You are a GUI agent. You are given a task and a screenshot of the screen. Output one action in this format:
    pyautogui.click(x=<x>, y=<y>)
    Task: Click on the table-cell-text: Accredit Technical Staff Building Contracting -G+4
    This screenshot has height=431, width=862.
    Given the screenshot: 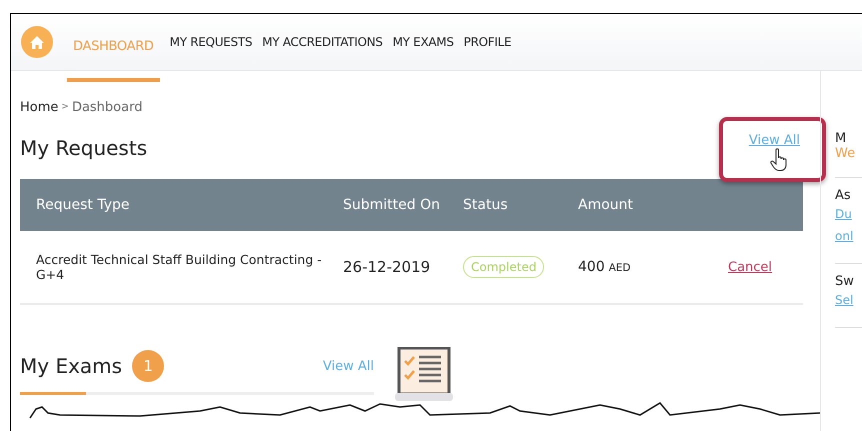 What is the action you would take?
    pyautogui.click(x=179, y=267)
    